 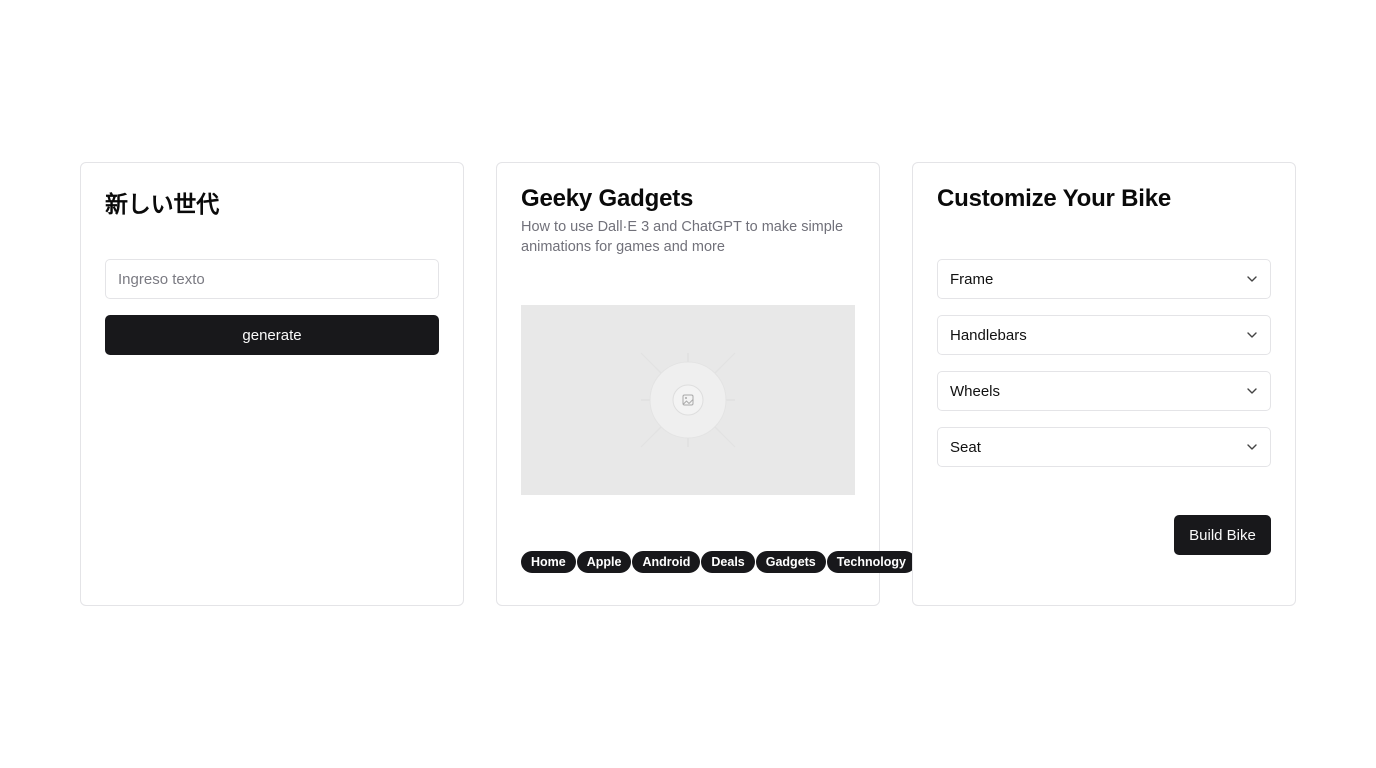 I want to click on select-label: Wheels, so click(x=975, y=391).